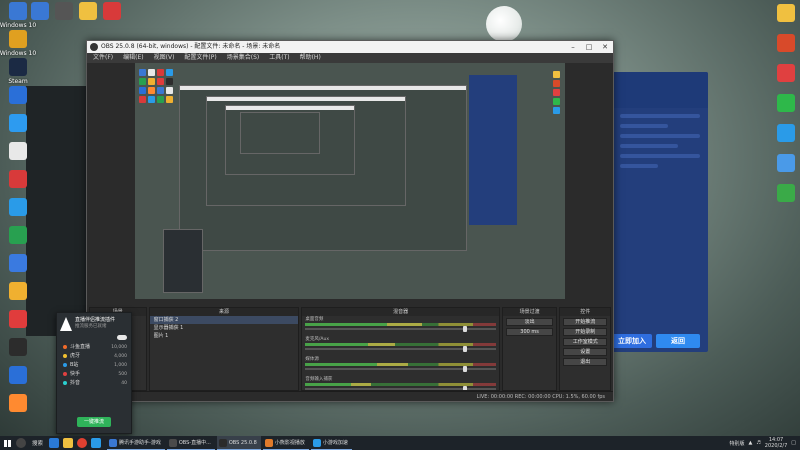  What do you see at coordinates (605, 47) in the screenshot?
I see `close-icon: ✕` at bounding box center [605, 47].